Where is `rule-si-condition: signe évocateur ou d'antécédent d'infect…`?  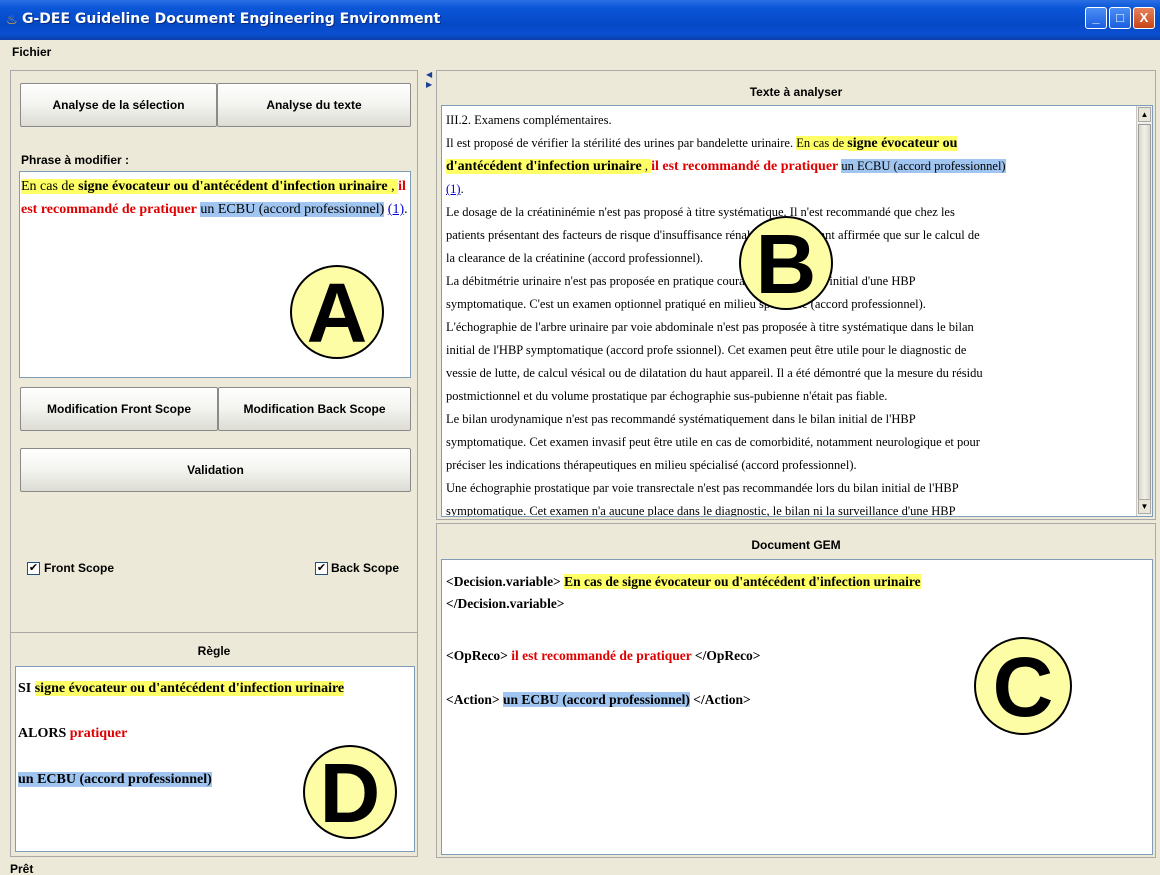 rule-si-condition: signe évocateur ou d'antécédent d'infect… is located at coordinates (189, 688).